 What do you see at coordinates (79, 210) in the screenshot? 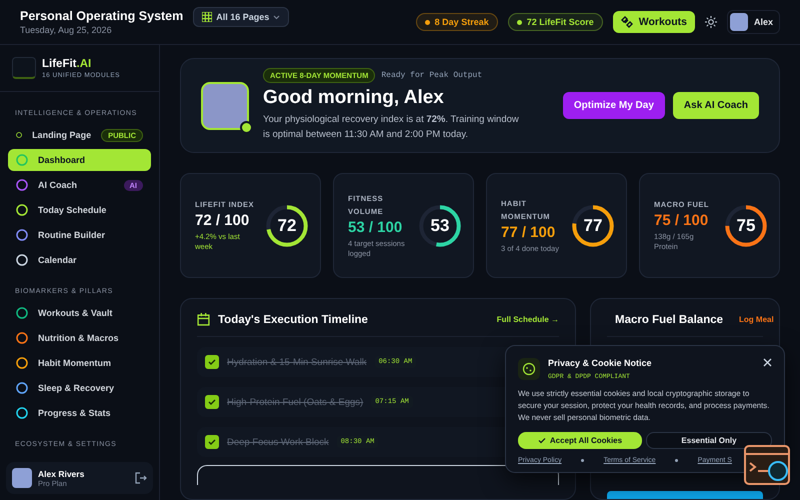
I see `sidebar-item: Today Schedule` at bounding box center [79, 210].